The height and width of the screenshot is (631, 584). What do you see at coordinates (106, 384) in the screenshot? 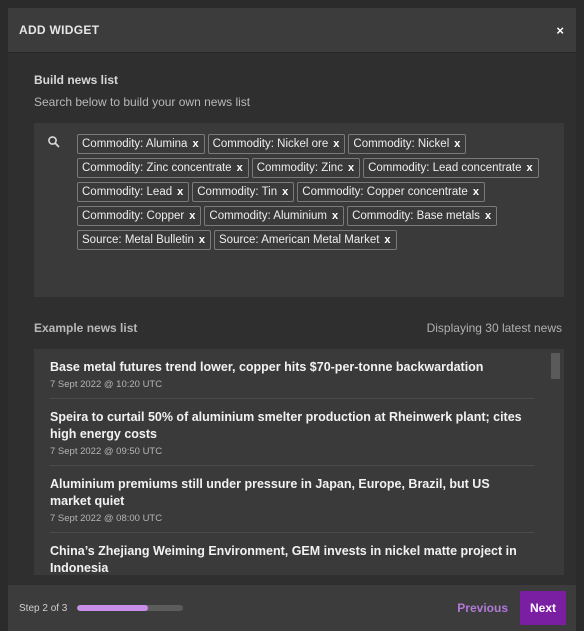
I see `news-date: 7 Sept 2022 @ 10:20 UTC` at bounding box center [106, 384].